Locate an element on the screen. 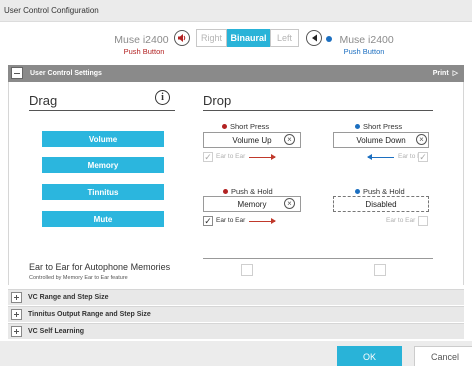 This screenshot has width=472, height=366. print-label: Print is located at coordinates (440, 73).